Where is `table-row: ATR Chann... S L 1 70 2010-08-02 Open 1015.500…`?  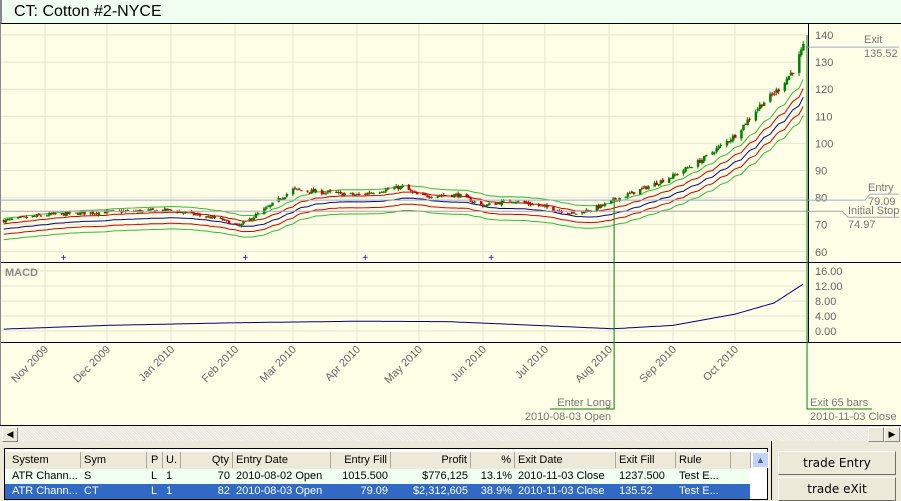 table-row: ATR Chann... S L 1 70 2010-08-02 Open 1015.500… is located at coordinates (377, 476).